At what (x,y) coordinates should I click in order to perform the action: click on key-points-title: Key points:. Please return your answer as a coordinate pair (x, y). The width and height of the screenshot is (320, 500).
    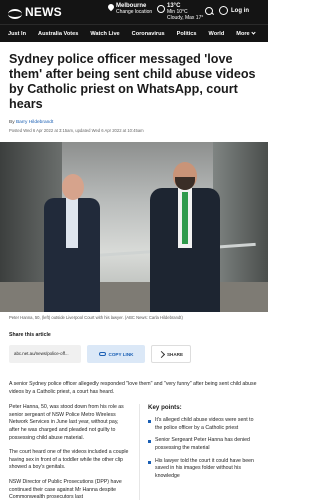
    Looking at the image, I should click on (165, 408).